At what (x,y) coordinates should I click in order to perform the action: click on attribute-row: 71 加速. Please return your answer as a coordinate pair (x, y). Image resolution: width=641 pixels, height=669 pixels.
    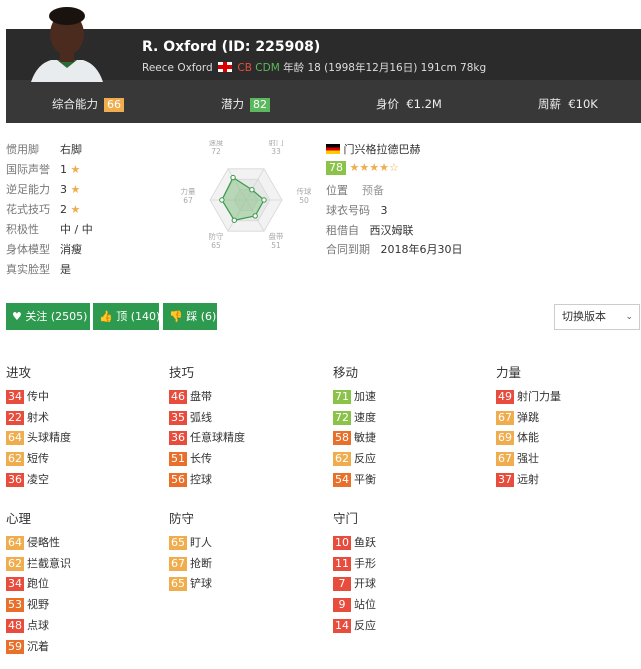
    Looking at the image, I should click on (354, 397).